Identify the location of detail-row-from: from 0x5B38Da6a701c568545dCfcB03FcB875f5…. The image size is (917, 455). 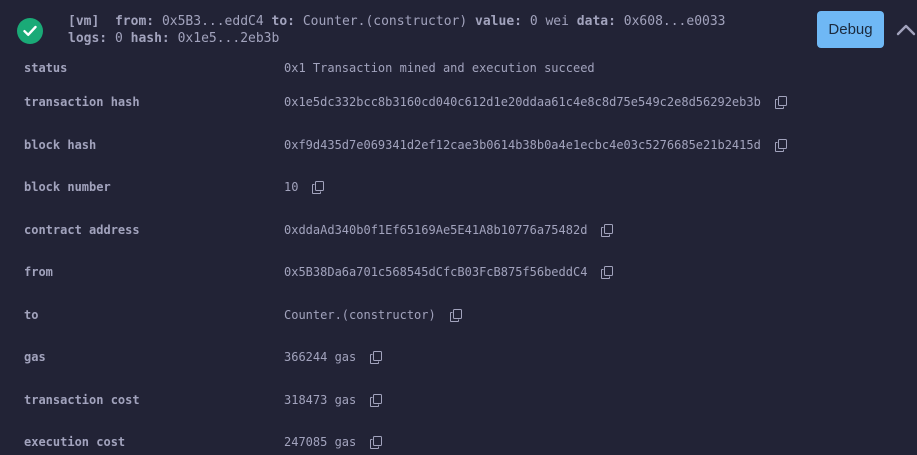
(458, 272).